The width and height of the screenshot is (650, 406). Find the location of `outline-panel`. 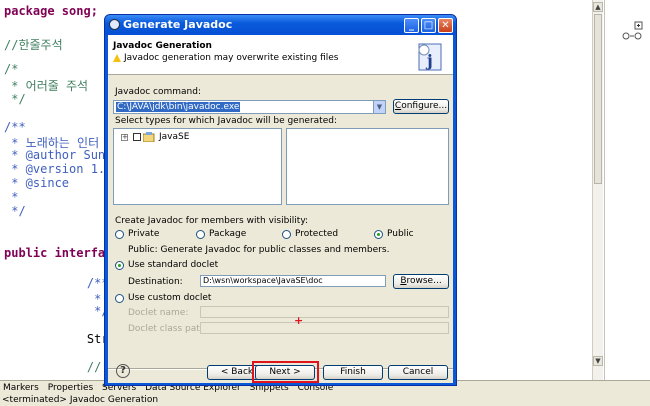

outline-panel is located at coordinates (627, 190).